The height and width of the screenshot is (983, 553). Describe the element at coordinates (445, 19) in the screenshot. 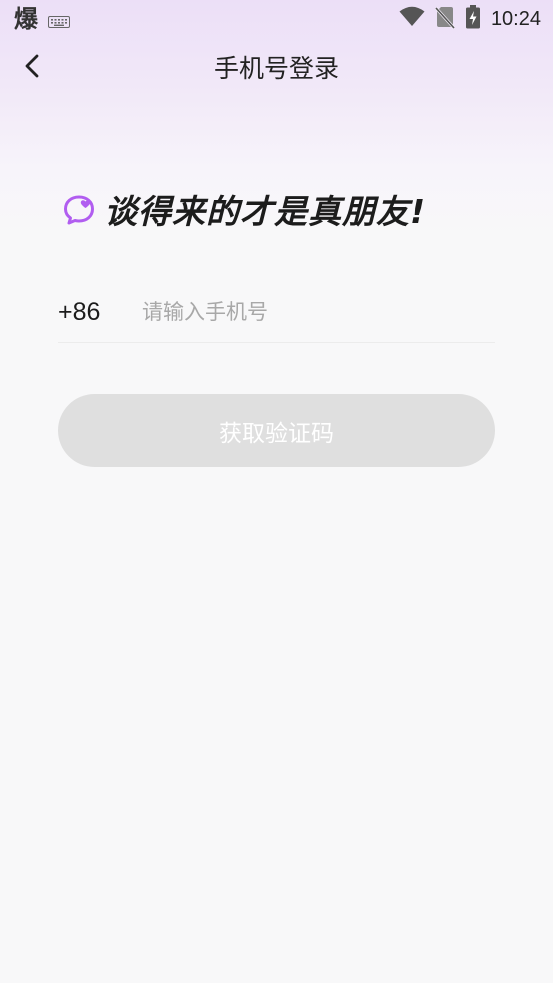

I see `no-sim-icon` at that location.